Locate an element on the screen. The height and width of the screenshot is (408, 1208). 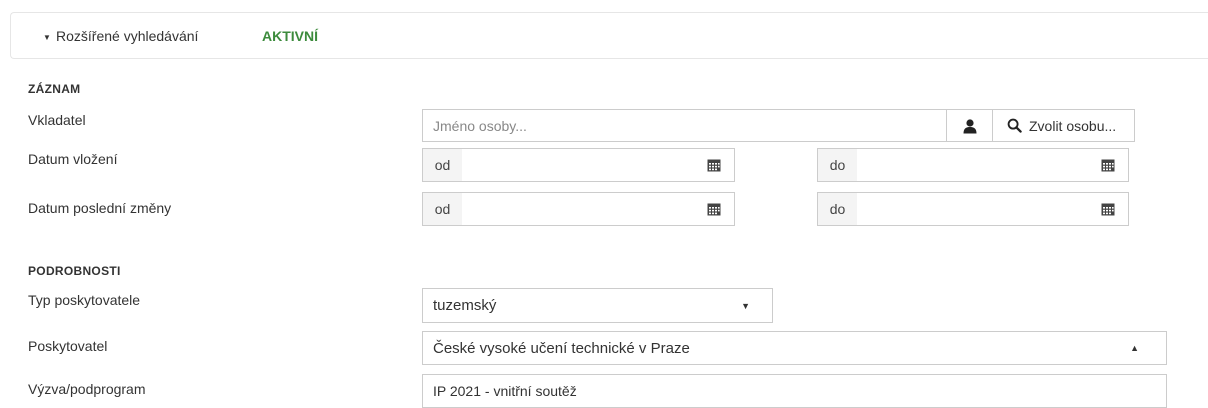
datum-zmeny-label: Datum poslední změny is located at coordinates (100, 208).